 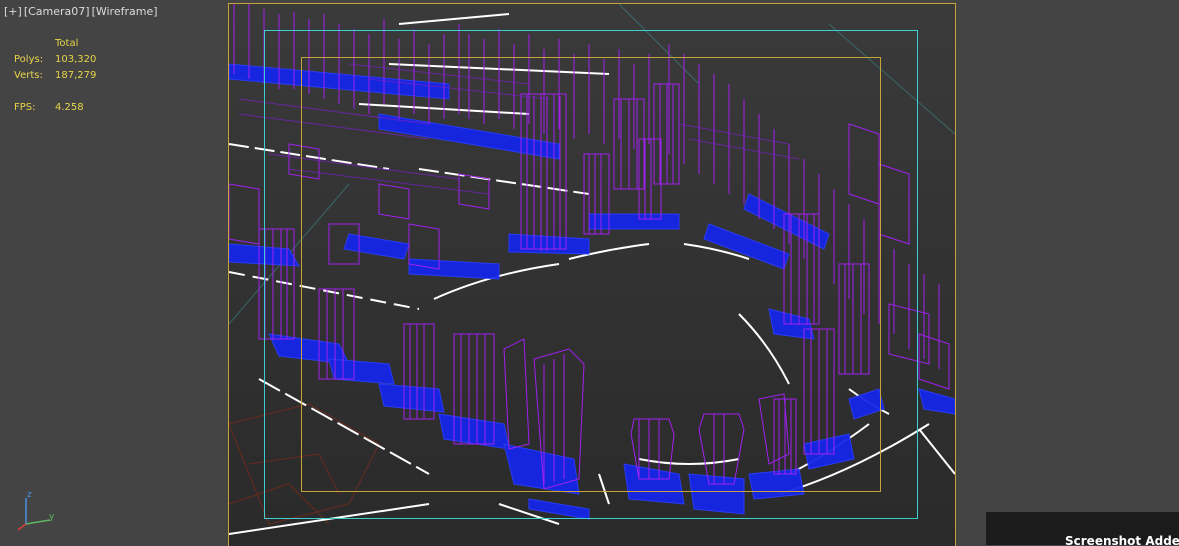 What do you see at coordinates (57, 11) in the screenshot?
I see `viewport-camera-button: [Camera07]` at bounding box center [57, 11].